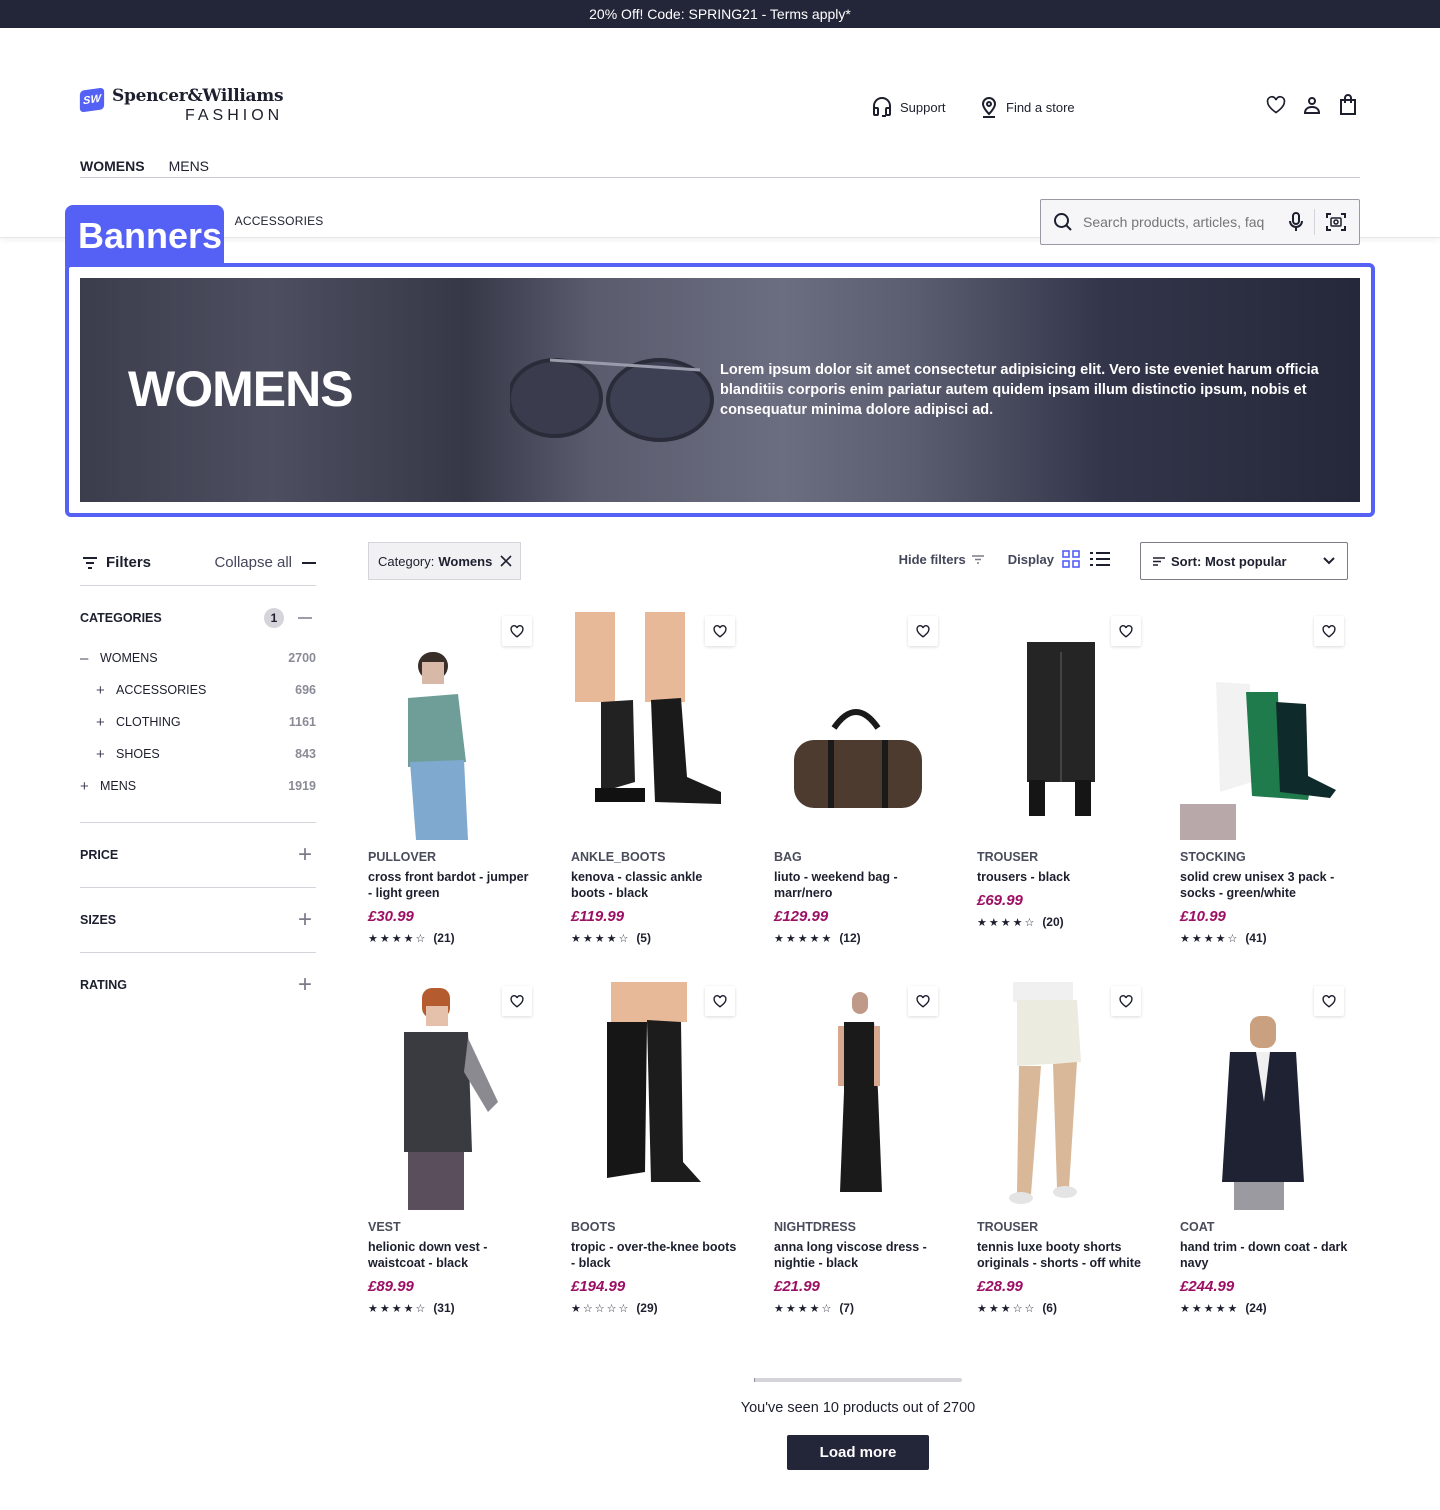 Image resolution: width=1440 pixels, height=1510 pixels. What do you see at coordinates (103, 985) in the screenshot?
I see `section-title: RATING` at bounding box center [103, 985].